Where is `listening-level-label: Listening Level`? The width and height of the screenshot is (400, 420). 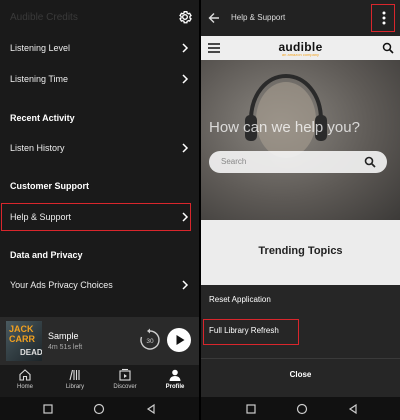 listening-level-label: Listening Level is located at coordinates (40, 48).